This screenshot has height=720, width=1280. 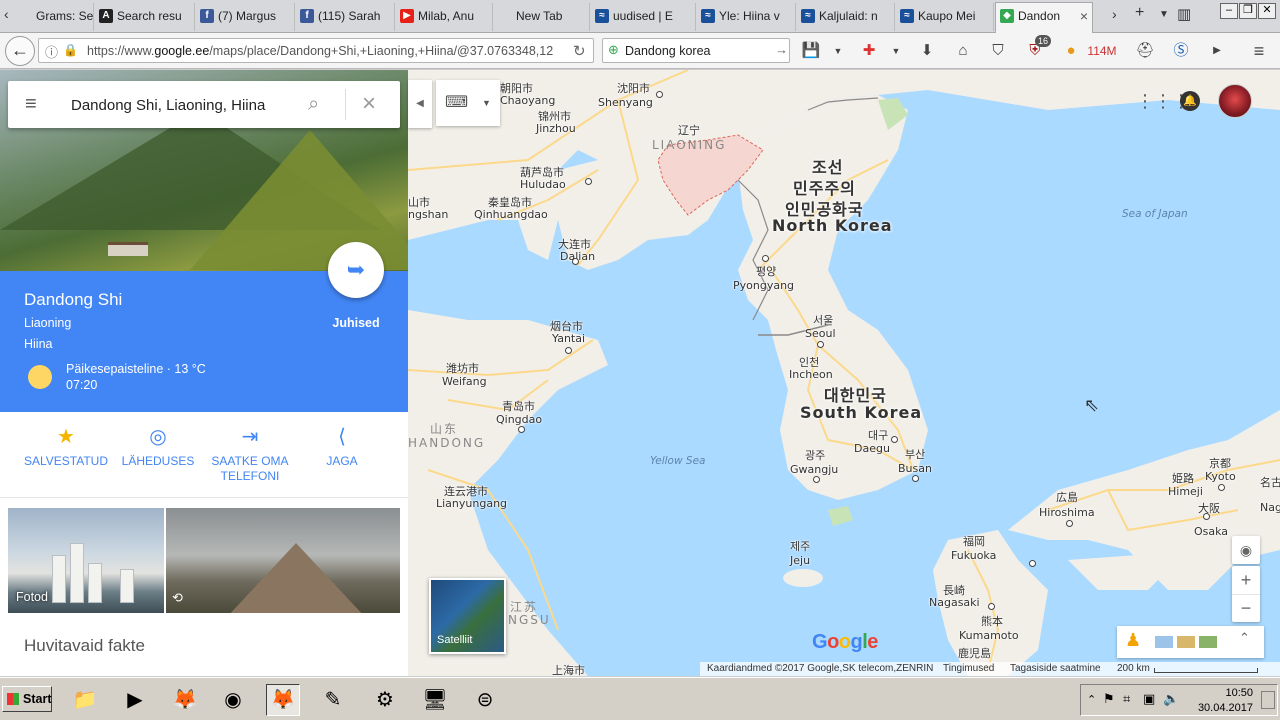 What do you see at coordinates (1246, 550) in the screenshot?
I see `my-location-button: ◉` at bounding box center [1246, 550].